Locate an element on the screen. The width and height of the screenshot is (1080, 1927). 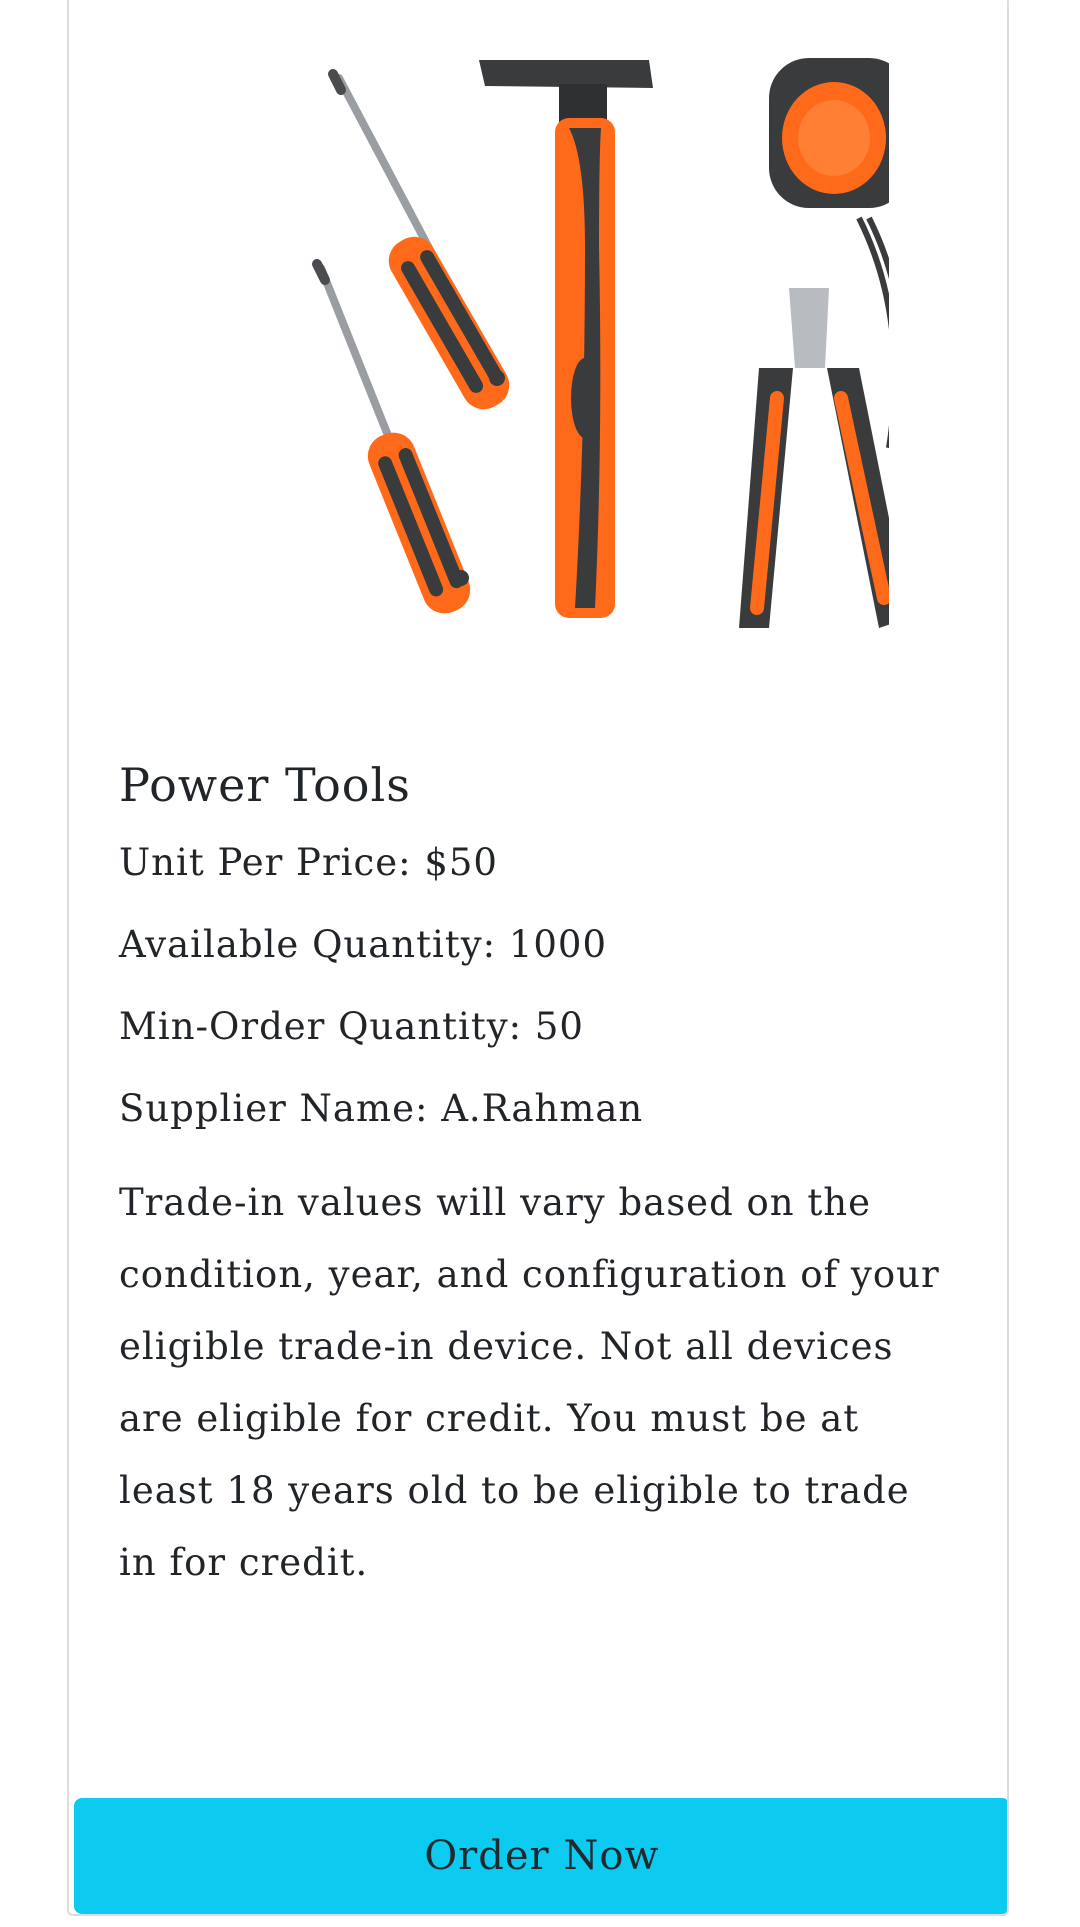
supplier-name: Supplier Name: A.Rahman is located at coordinates (381, 1109).